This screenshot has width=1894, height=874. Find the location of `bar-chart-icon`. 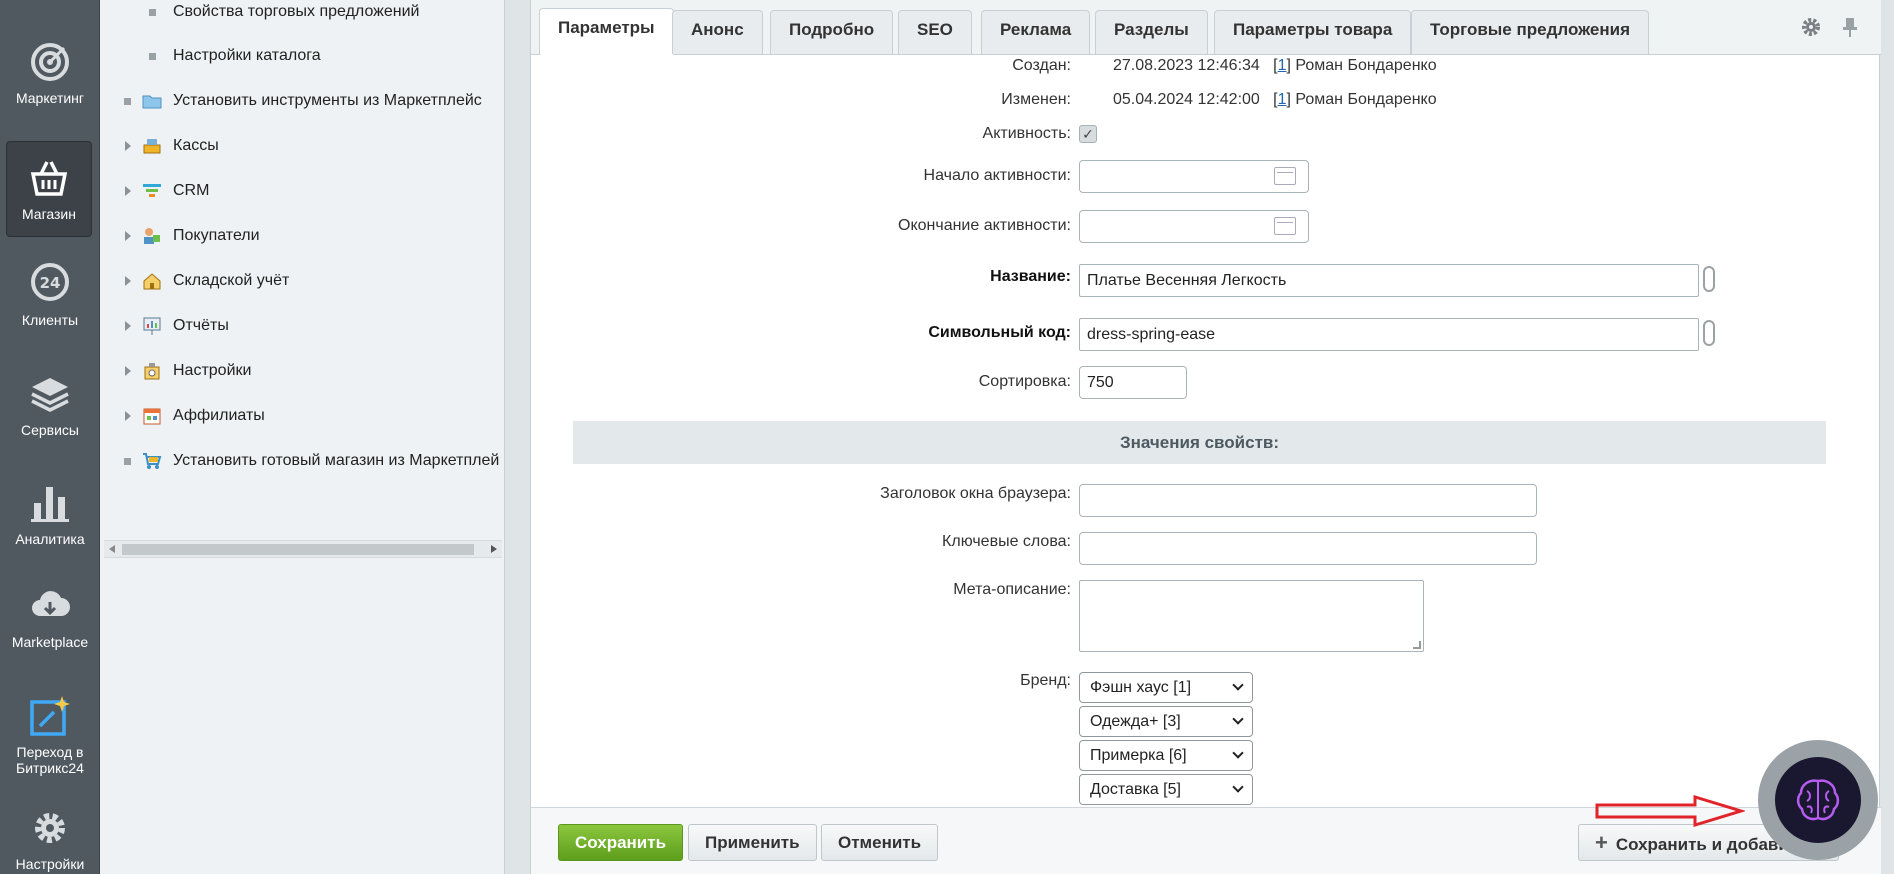

bar-chart-icon is located at coordinates (50, 504).